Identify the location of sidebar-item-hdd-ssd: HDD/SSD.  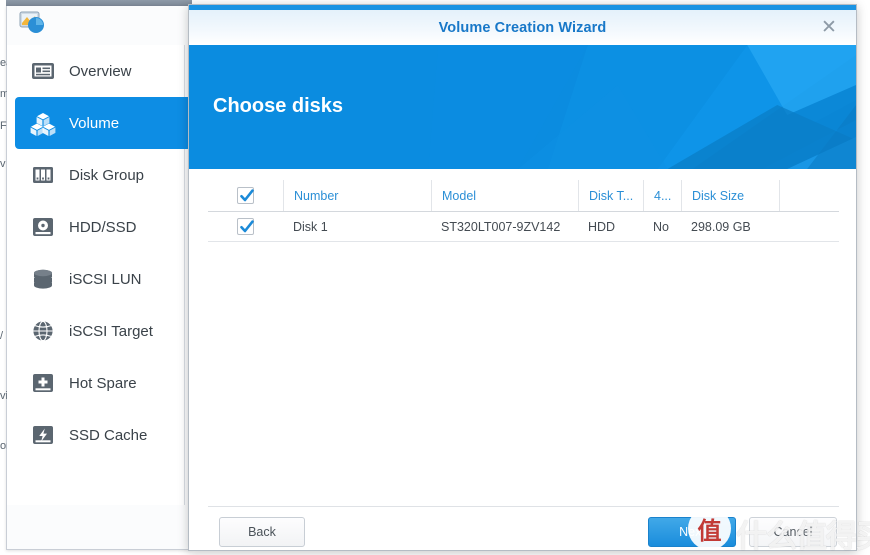
(95, 227).